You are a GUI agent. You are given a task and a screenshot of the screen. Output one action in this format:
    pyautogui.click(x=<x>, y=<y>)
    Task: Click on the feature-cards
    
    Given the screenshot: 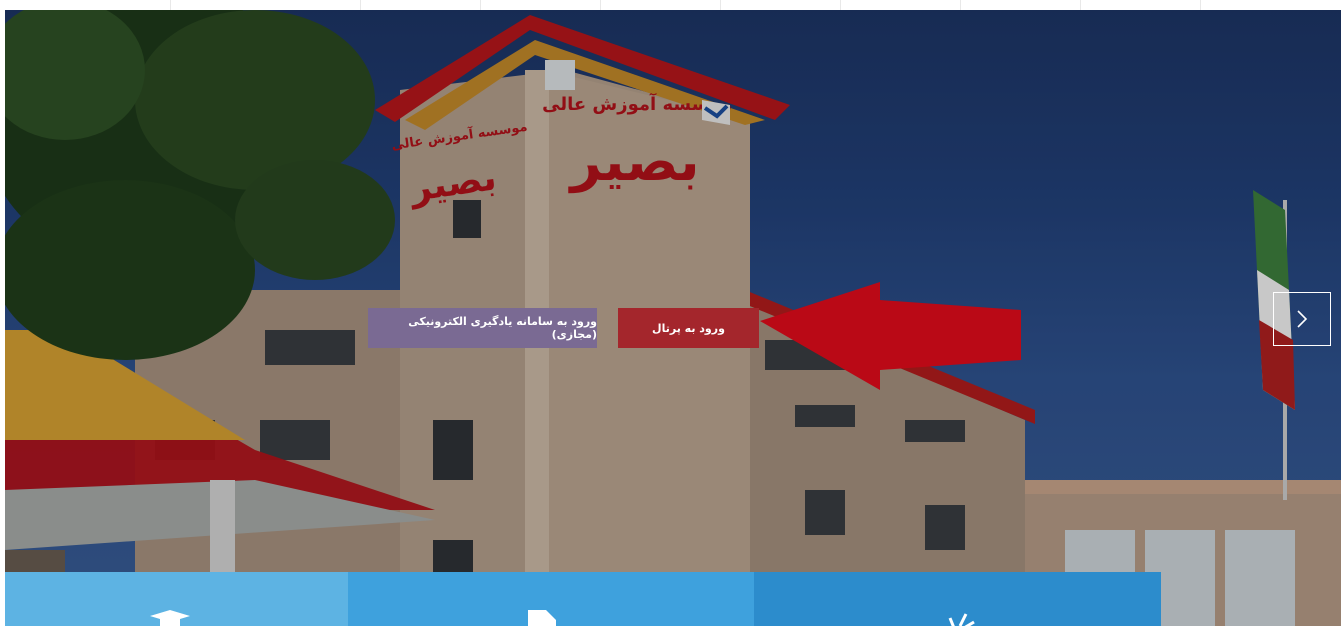 What is the action you would take?
    pyautogui.click(x=583, y=599)
    